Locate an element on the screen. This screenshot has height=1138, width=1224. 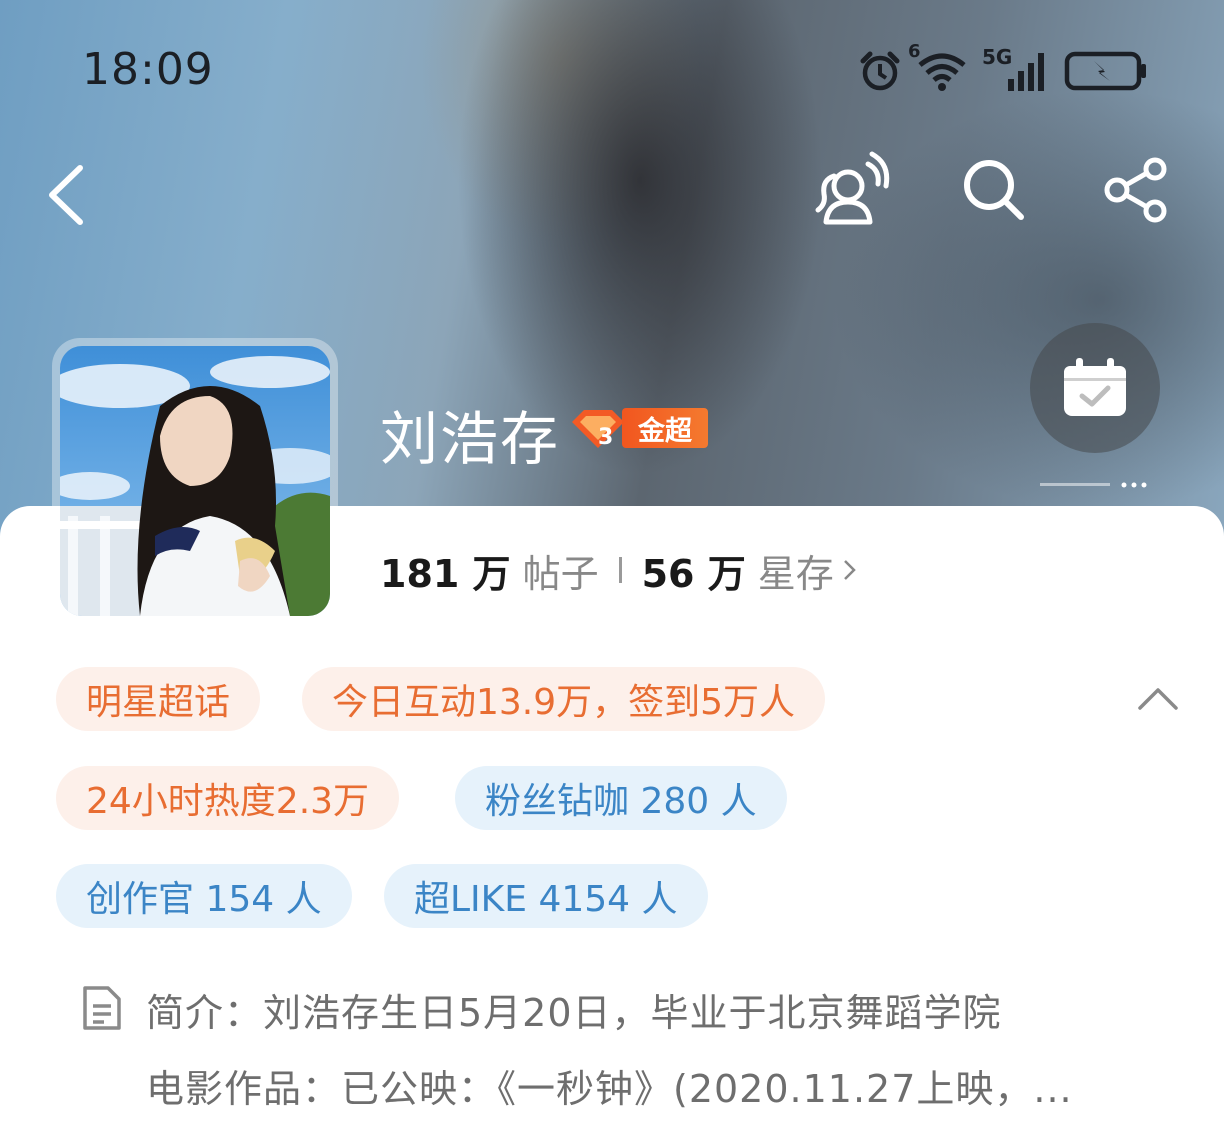
fans-count: 56 万 is located at coordinates (693, 573).